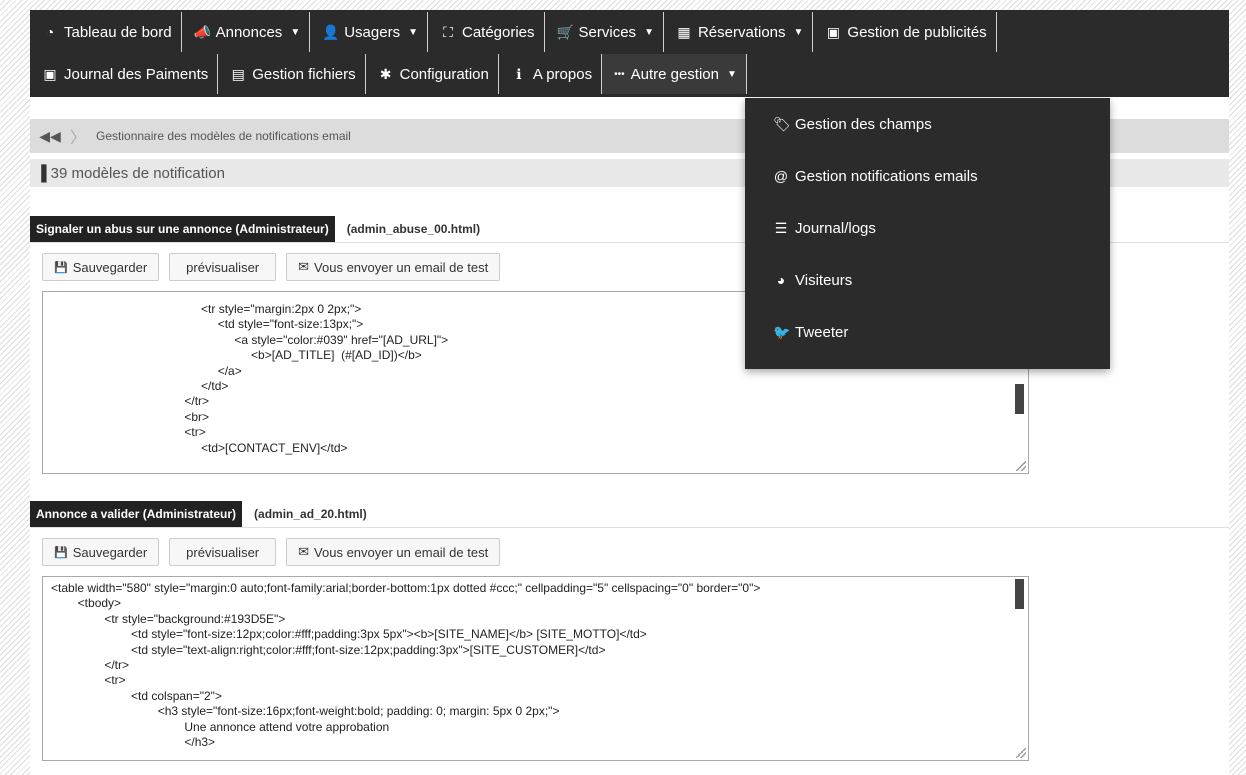 This screenshot has width=1246, height=775. What do you see at coordinates (927, 332) in the screenshot?
I see `menu-item-tweeter: 🐦 Tweeter` at bounding box center [927, 332].